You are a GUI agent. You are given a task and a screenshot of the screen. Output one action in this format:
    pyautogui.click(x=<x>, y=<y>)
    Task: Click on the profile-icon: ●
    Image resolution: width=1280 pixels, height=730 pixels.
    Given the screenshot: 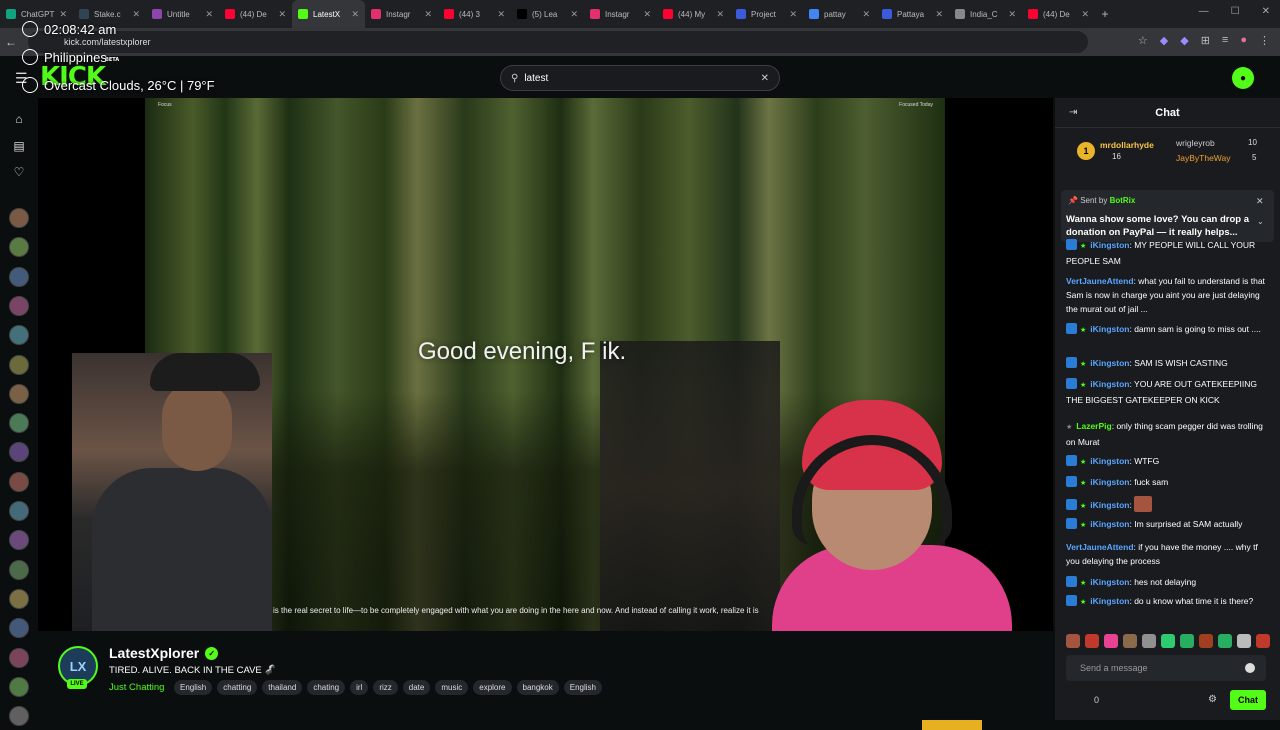 What is the action you would take?
    pyautogui.click(x=1243, y=40)
    